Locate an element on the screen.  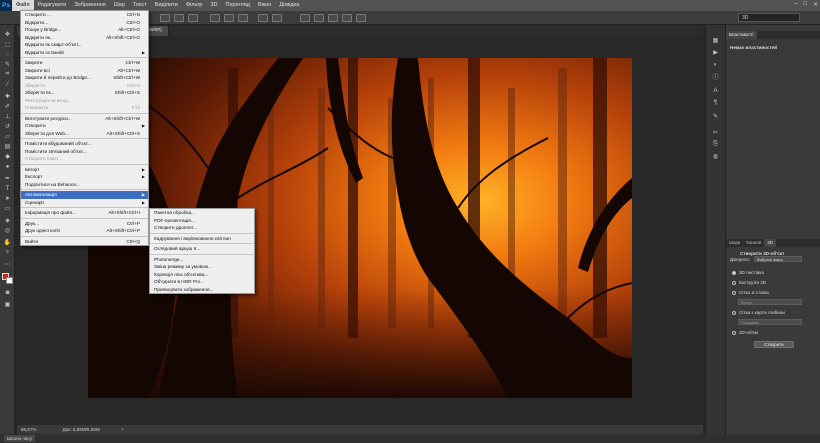
crop-tool-icon: ⌗ is located at coordinates (7, 74).